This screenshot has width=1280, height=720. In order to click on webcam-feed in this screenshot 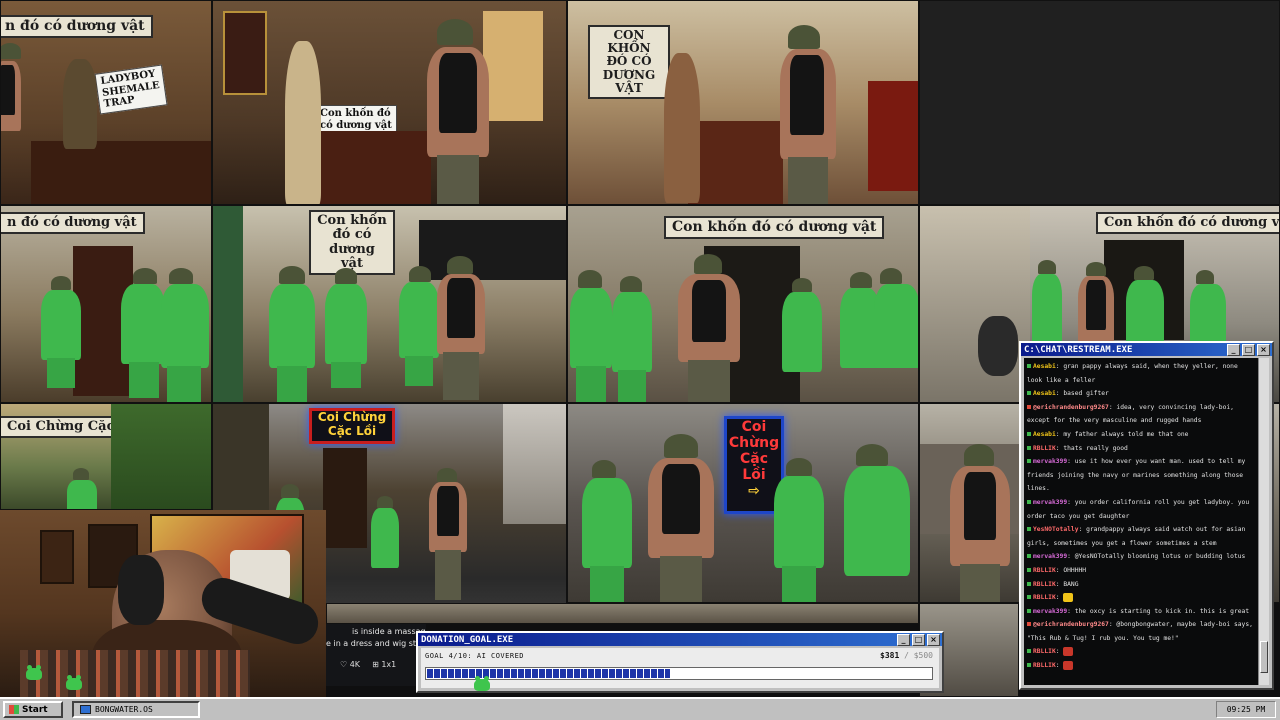, I will do `click(163, 603)`.